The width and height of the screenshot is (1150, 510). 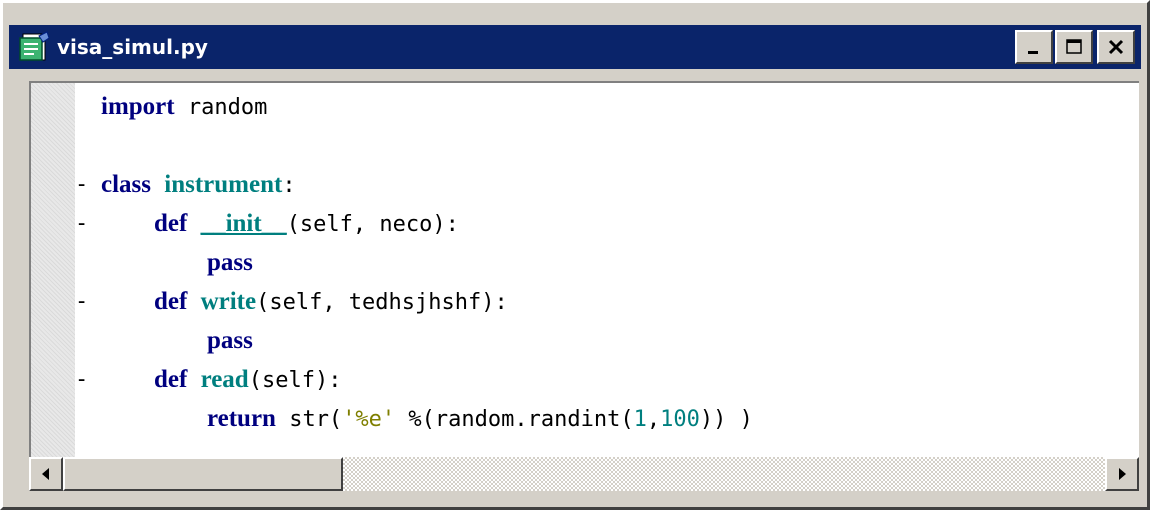 I want to click on window-controls, so click(x=1075, y=47).